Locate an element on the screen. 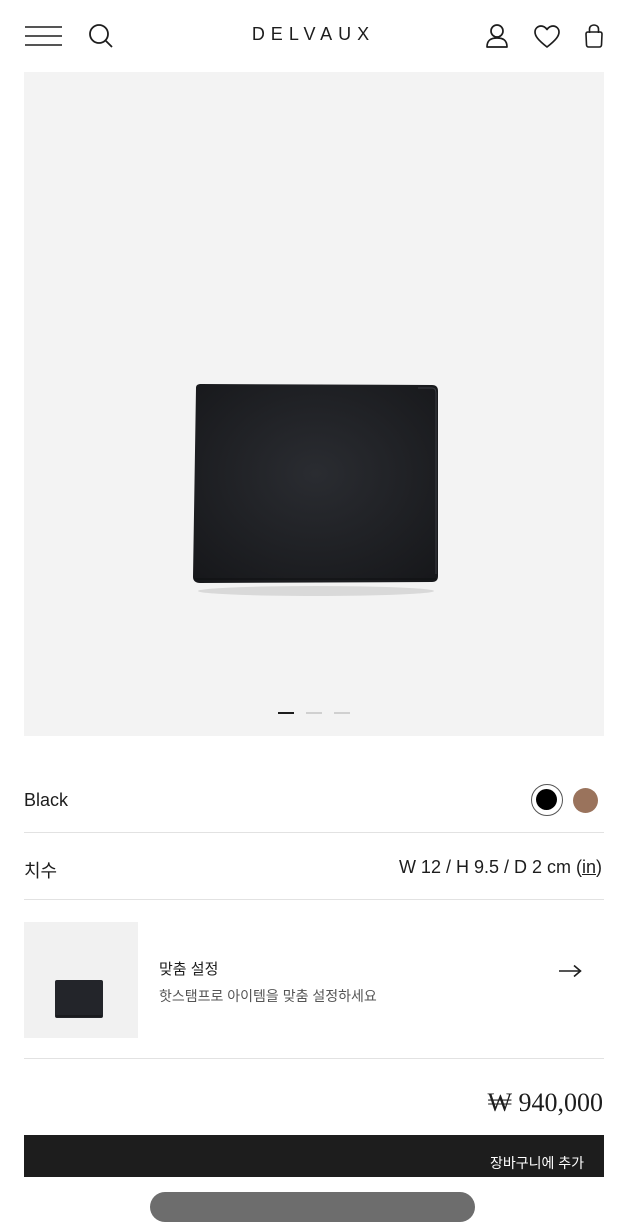 The height and width of the screenshot is (1222, 627). size-close-paren: ) is located at coordinates (599, 867).